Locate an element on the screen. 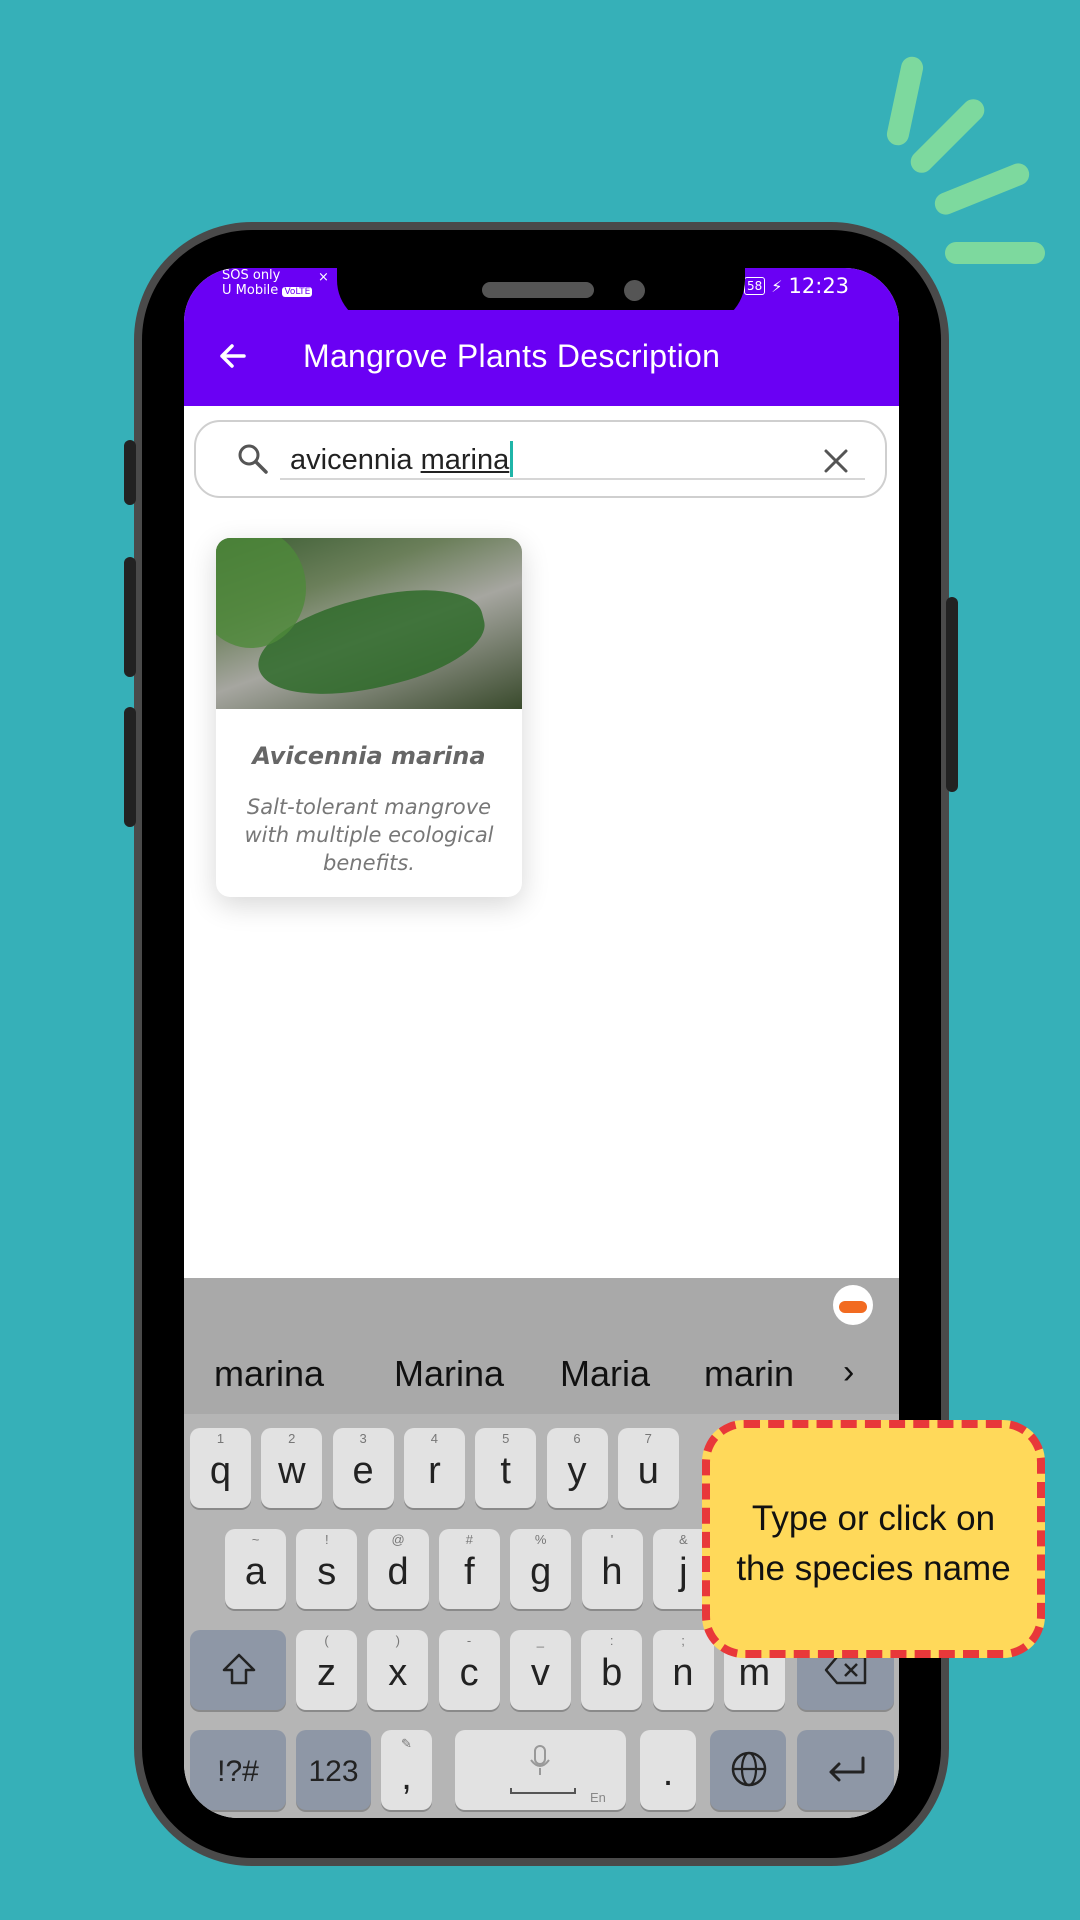  globe-icon is located at coordinates (749, 1769).